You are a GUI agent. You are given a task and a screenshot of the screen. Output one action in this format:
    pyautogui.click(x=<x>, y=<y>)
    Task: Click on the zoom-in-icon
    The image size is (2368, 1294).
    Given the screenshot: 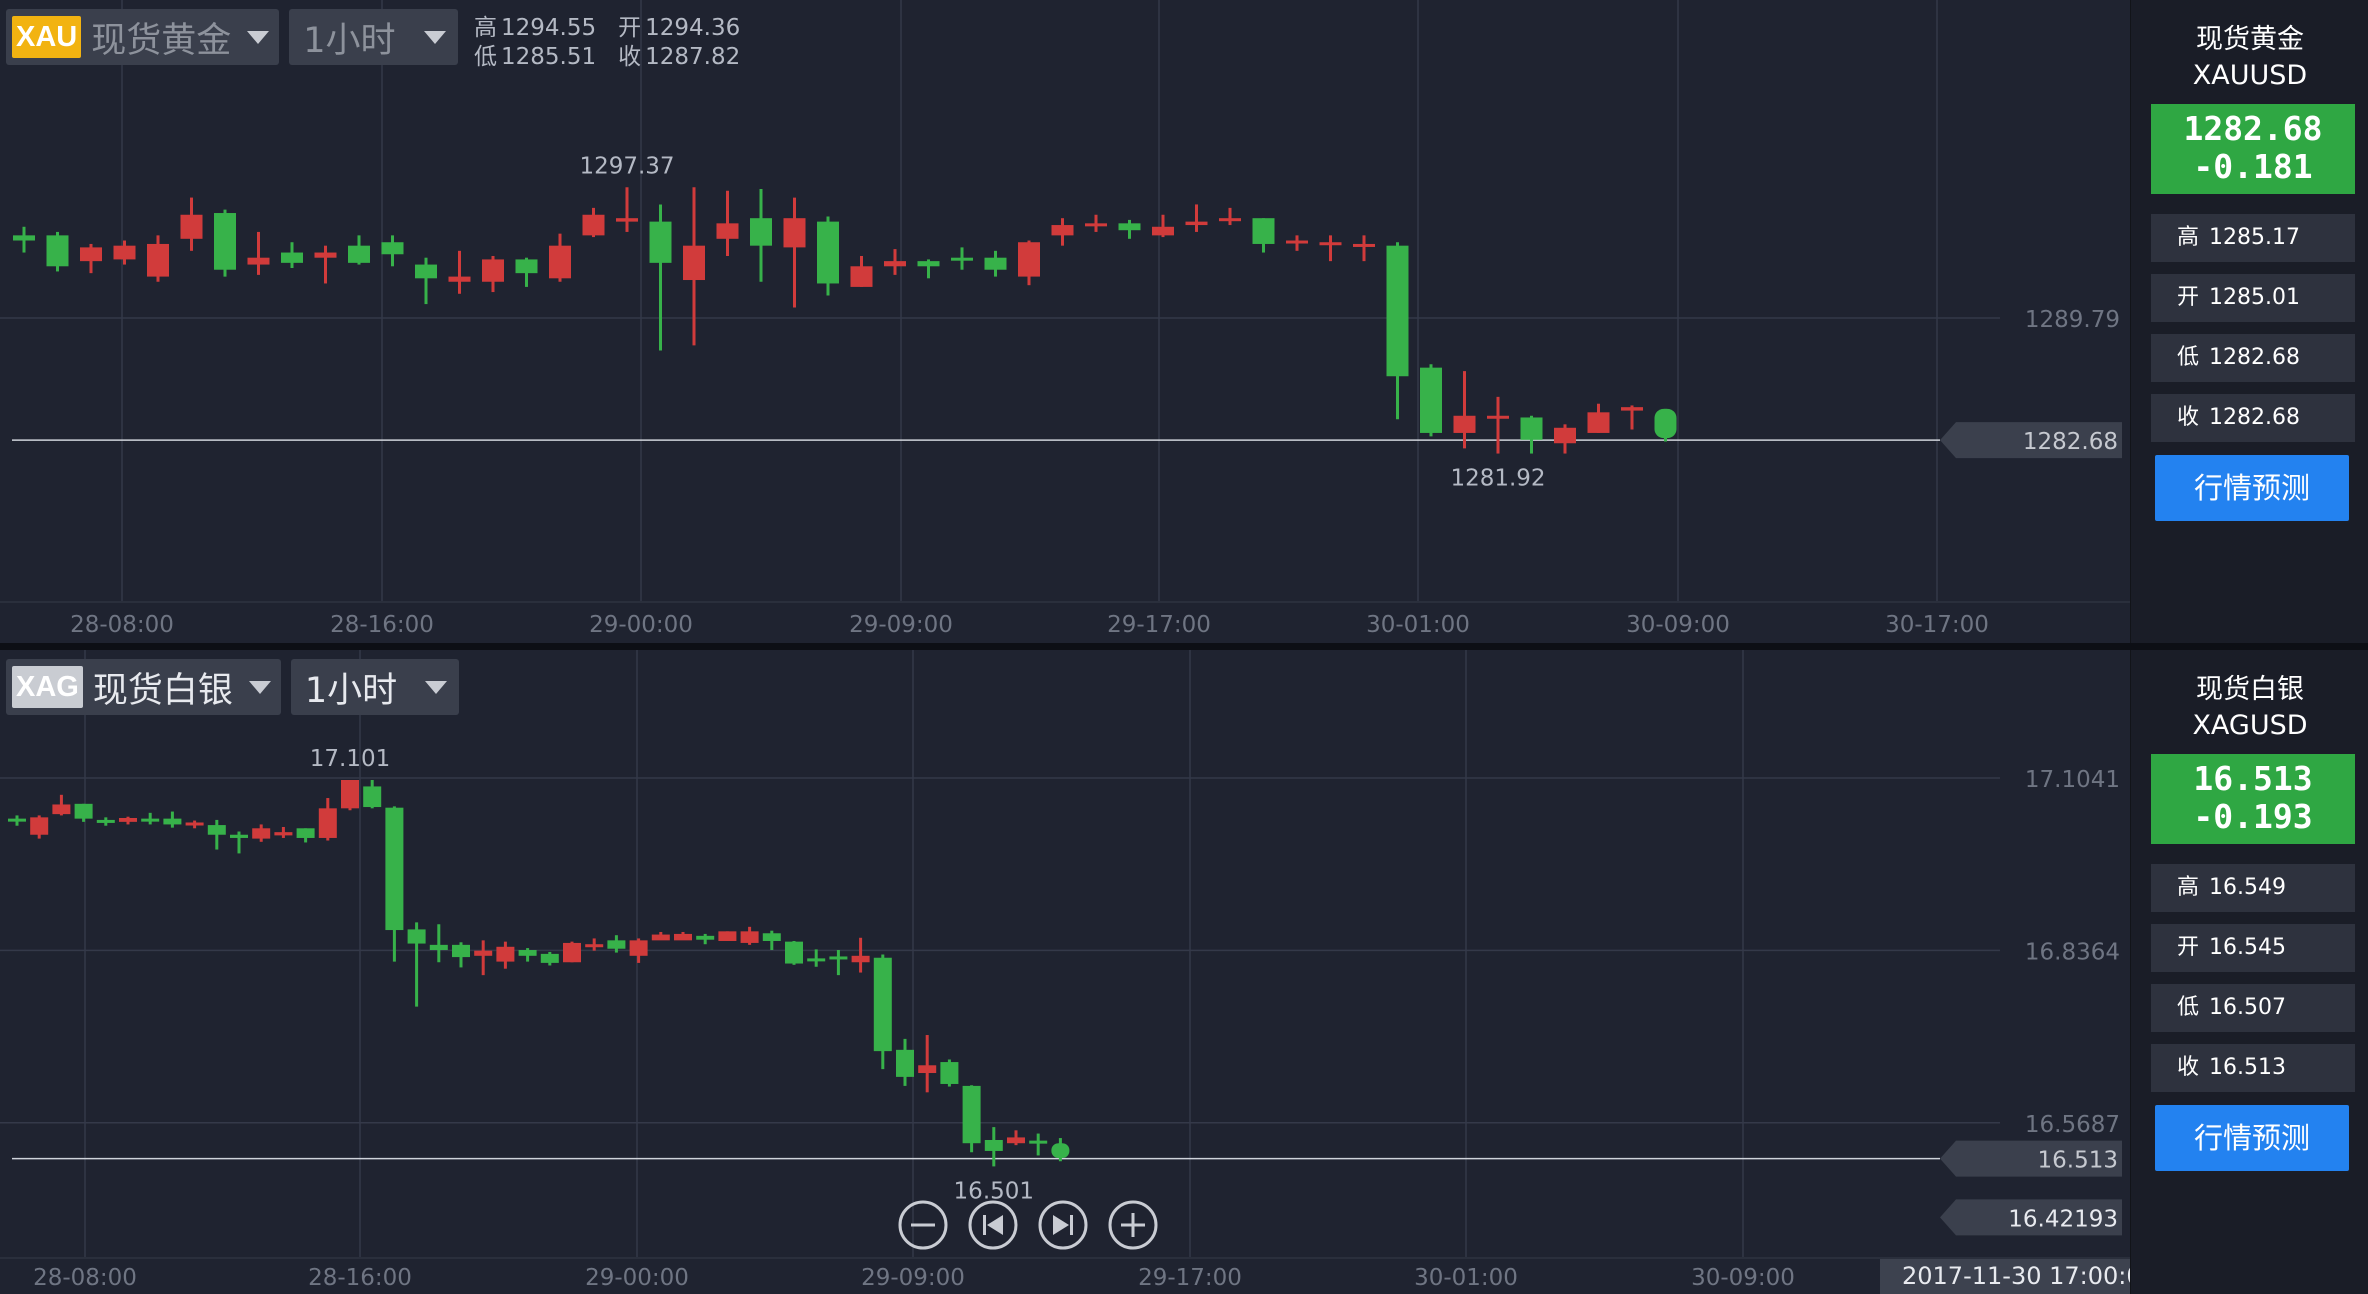 What is the action you would take?
    pyautogui.click(x=1133, y=1225)
    